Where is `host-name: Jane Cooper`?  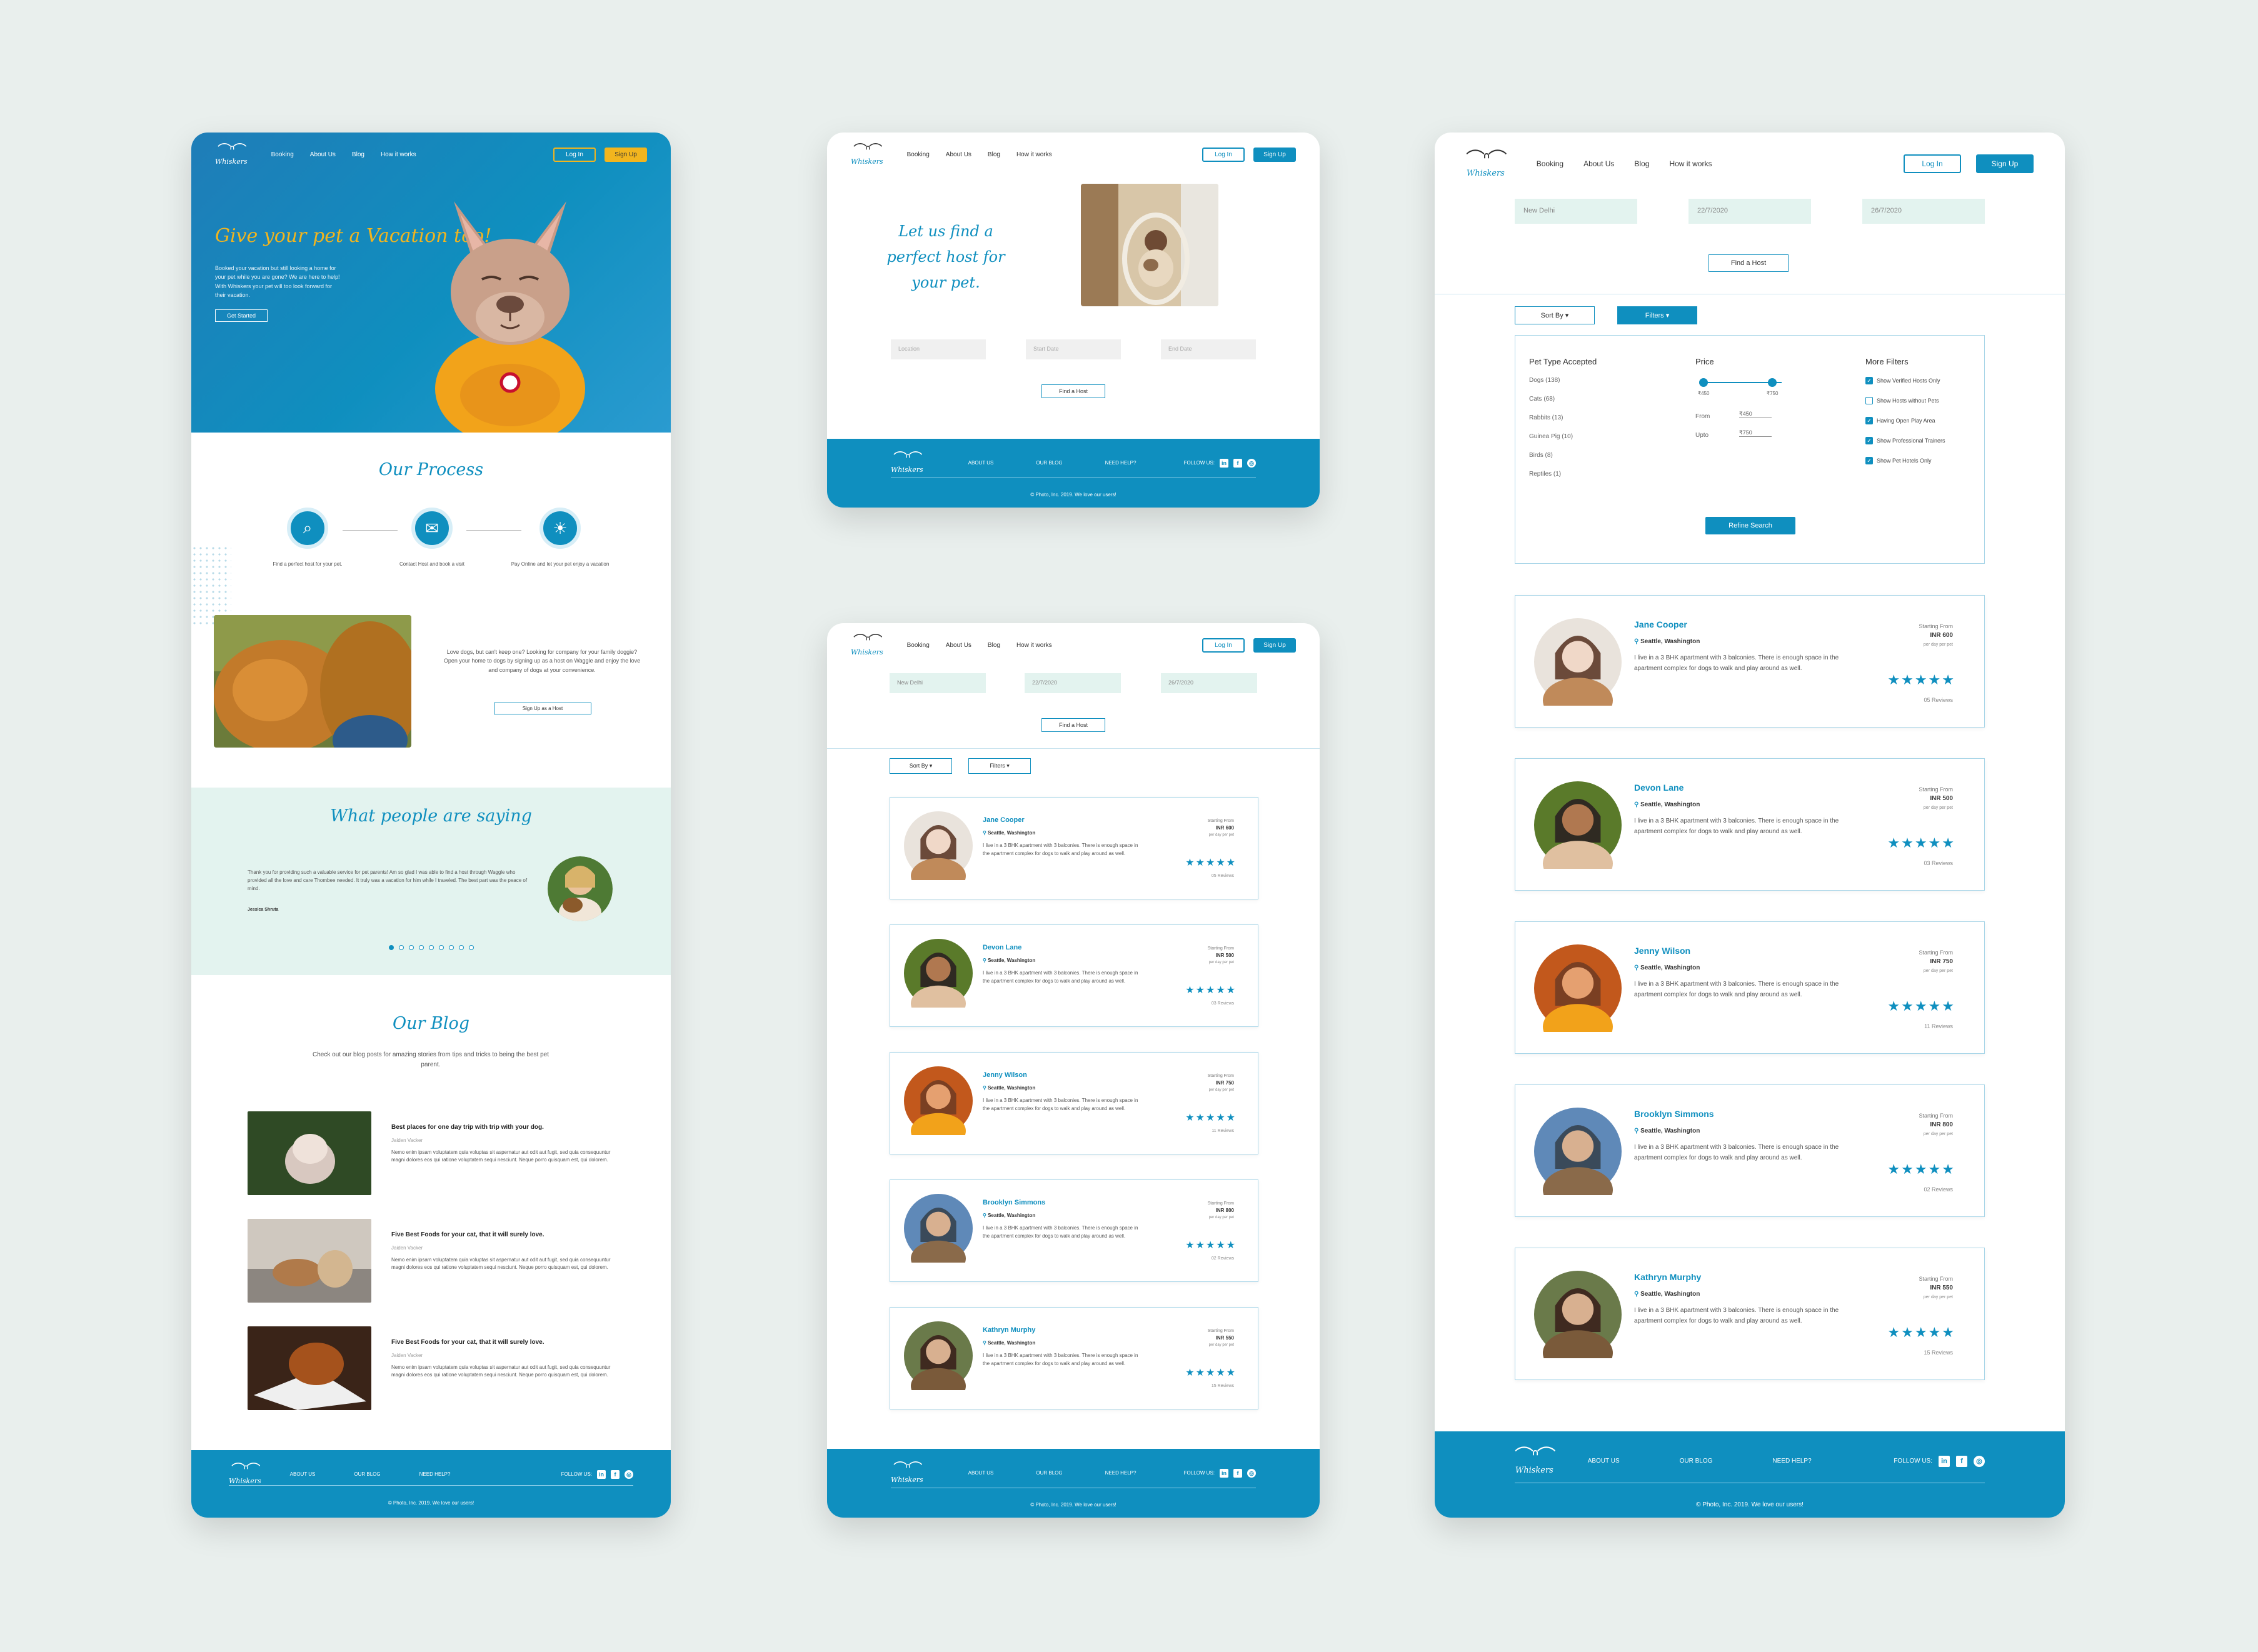
host-name: Jane Cooper is located at coordinates (1660, 624).